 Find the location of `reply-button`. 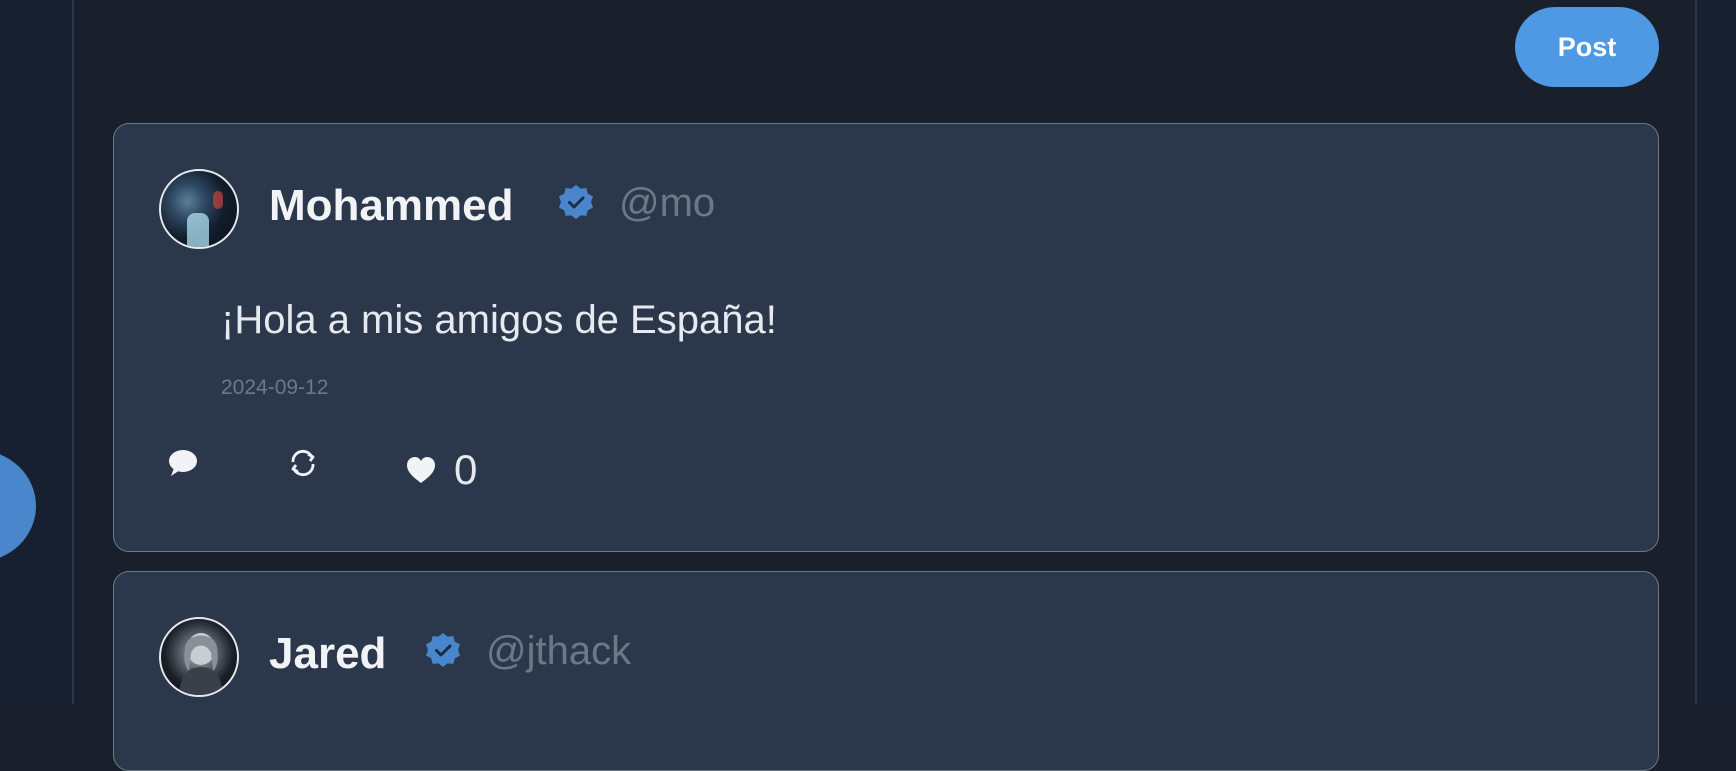

reply-button is located at coordinates (183, 463).